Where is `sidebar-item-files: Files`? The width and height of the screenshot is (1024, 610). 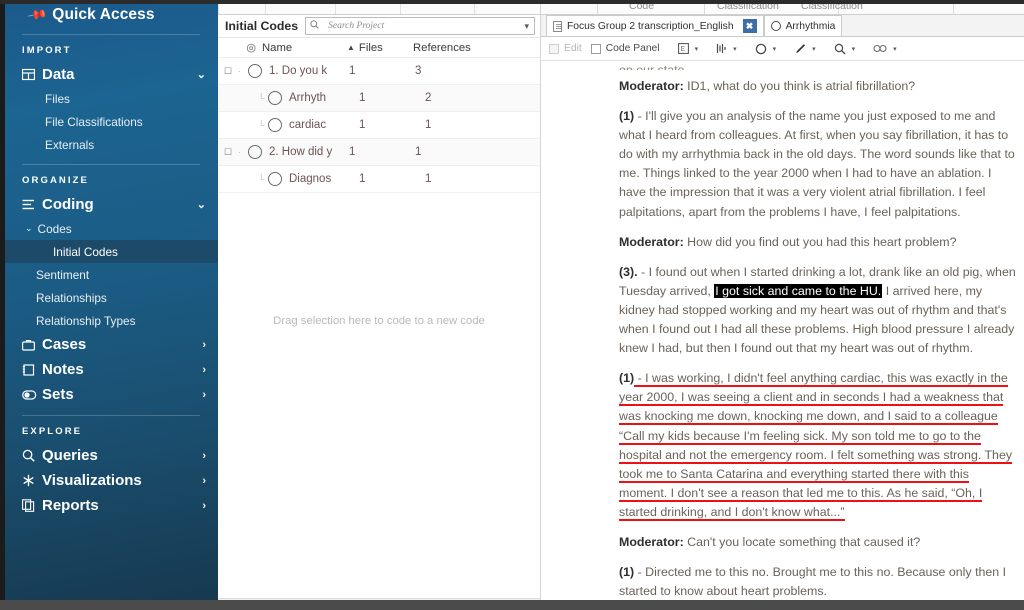
sidebar-item-files: Files is located at coordinates (111, 98).